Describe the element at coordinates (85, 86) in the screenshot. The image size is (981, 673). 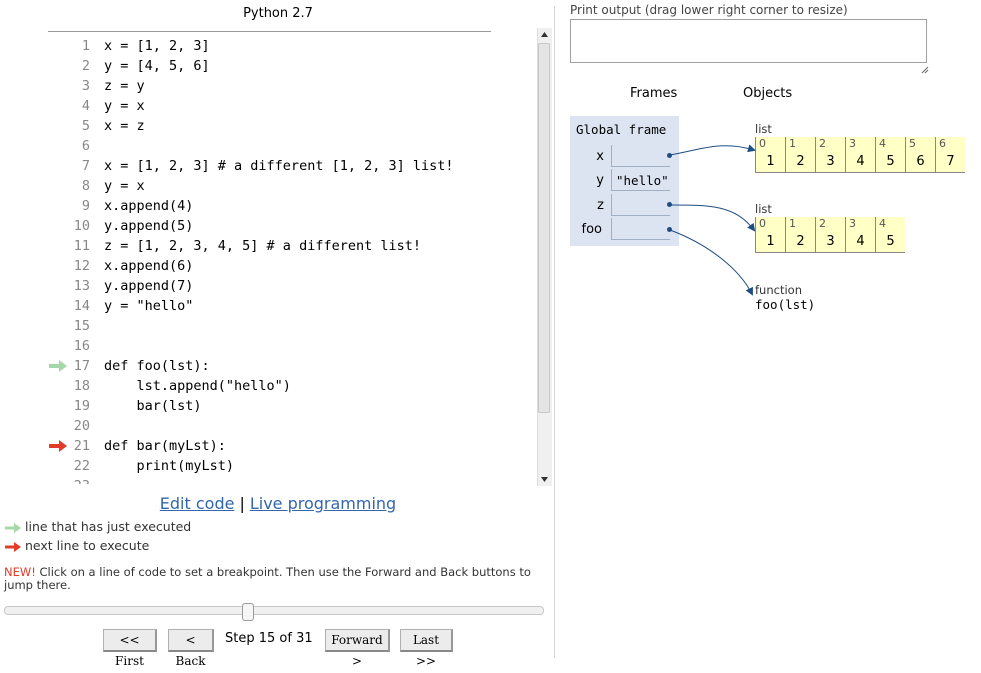
I see `line-number: 3` at that location.